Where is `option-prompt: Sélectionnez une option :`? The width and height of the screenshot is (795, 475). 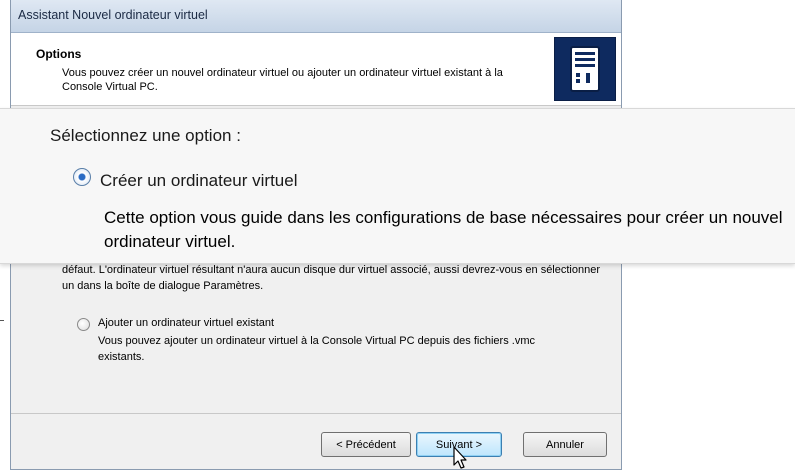 option-prompt: Sélectionnez une option : is located at coordinates (145, 135).